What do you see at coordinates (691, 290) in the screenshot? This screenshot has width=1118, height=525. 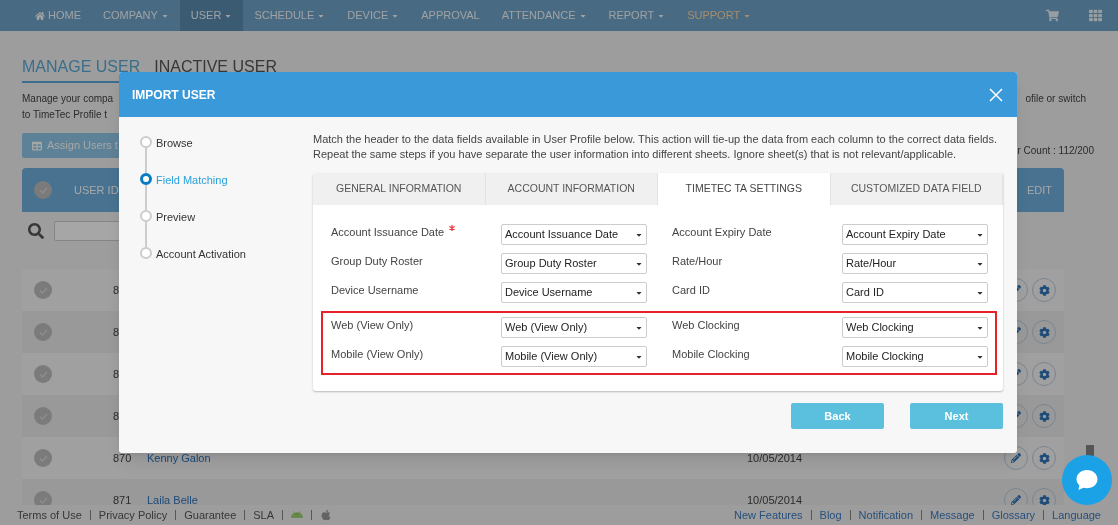 I see `field-label: Card ID` at bounding box center [691, 290].